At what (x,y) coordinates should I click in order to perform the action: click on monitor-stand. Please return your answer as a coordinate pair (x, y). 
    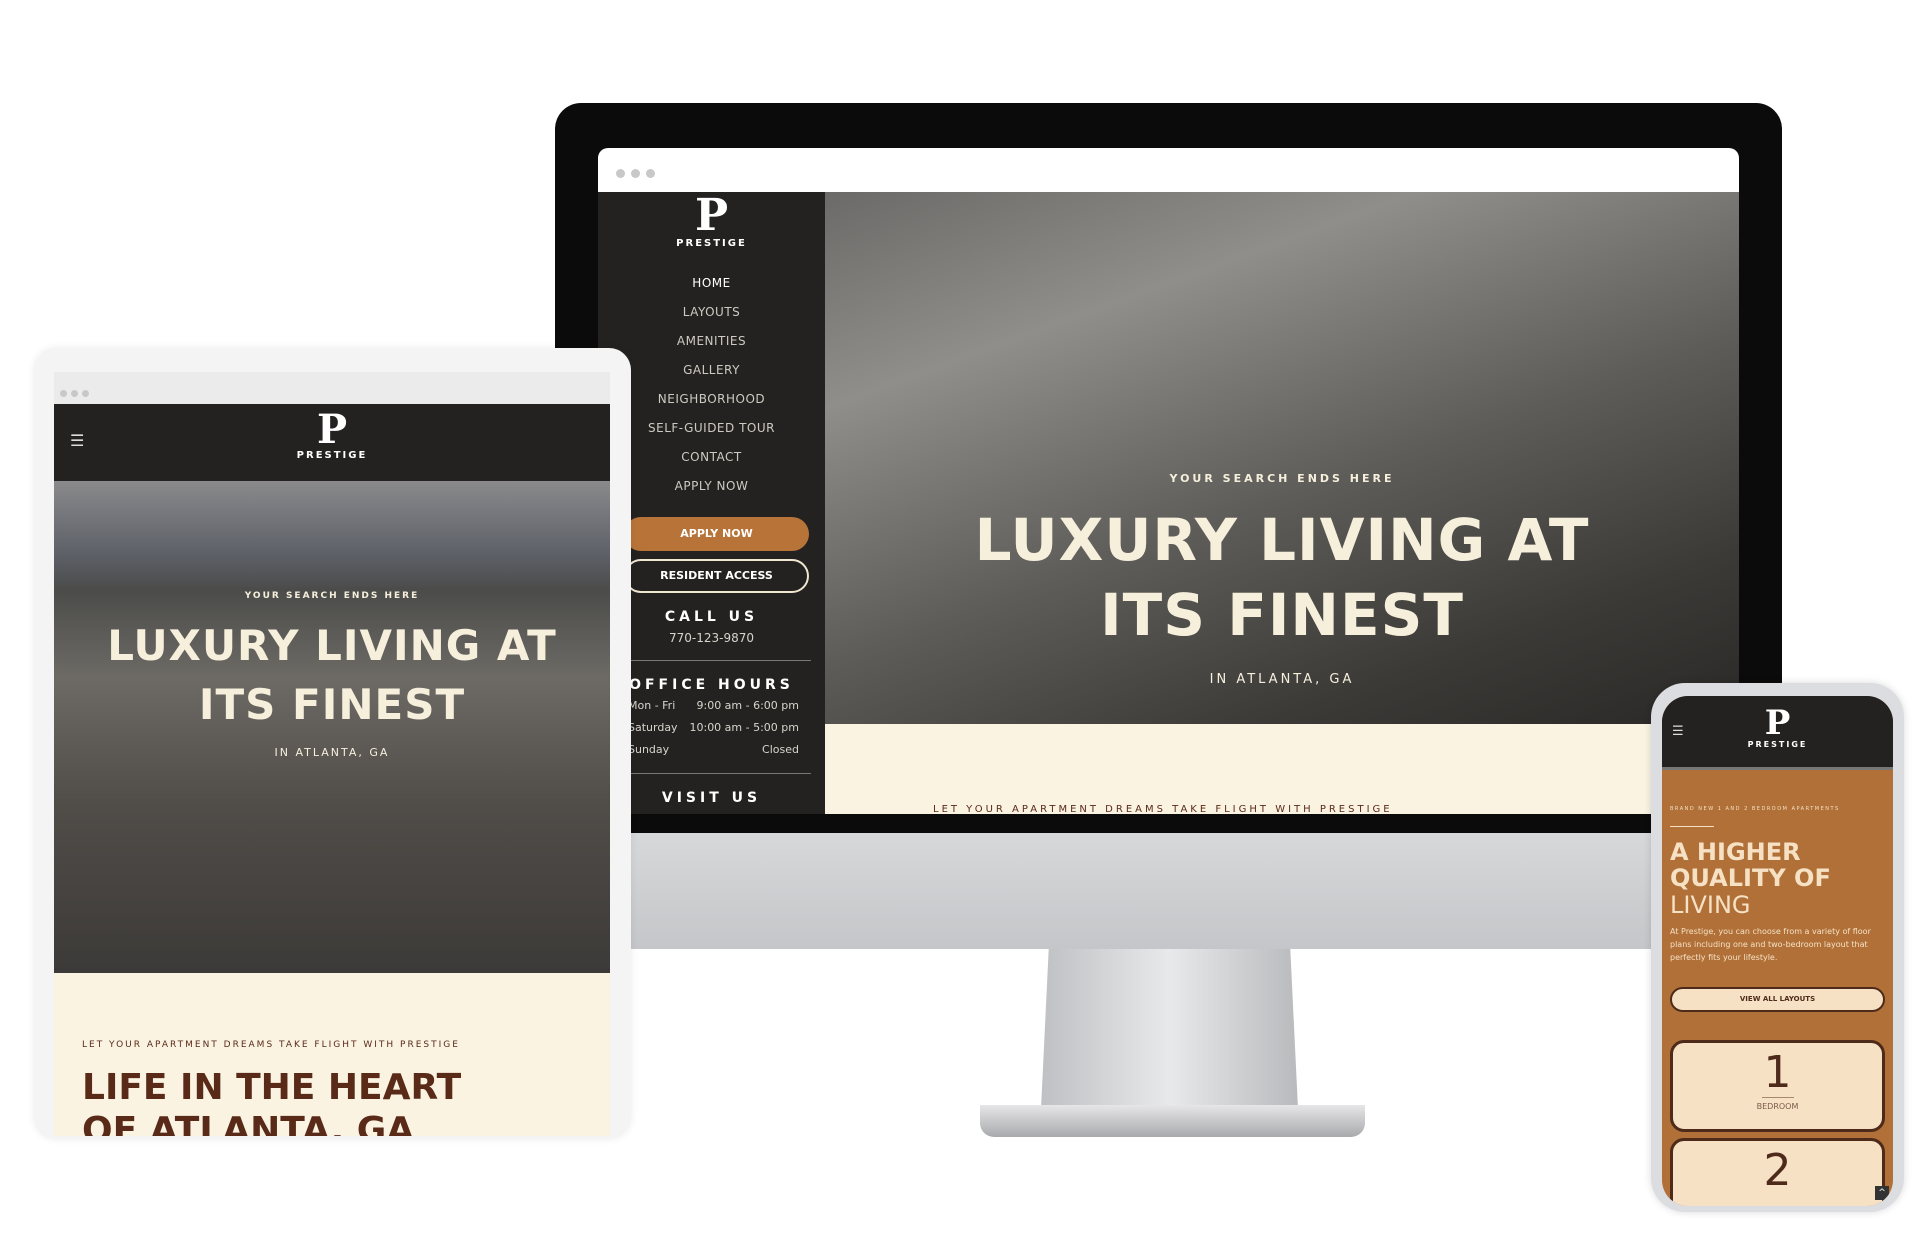
    Looking at the image, I should click on (1169, 1029).